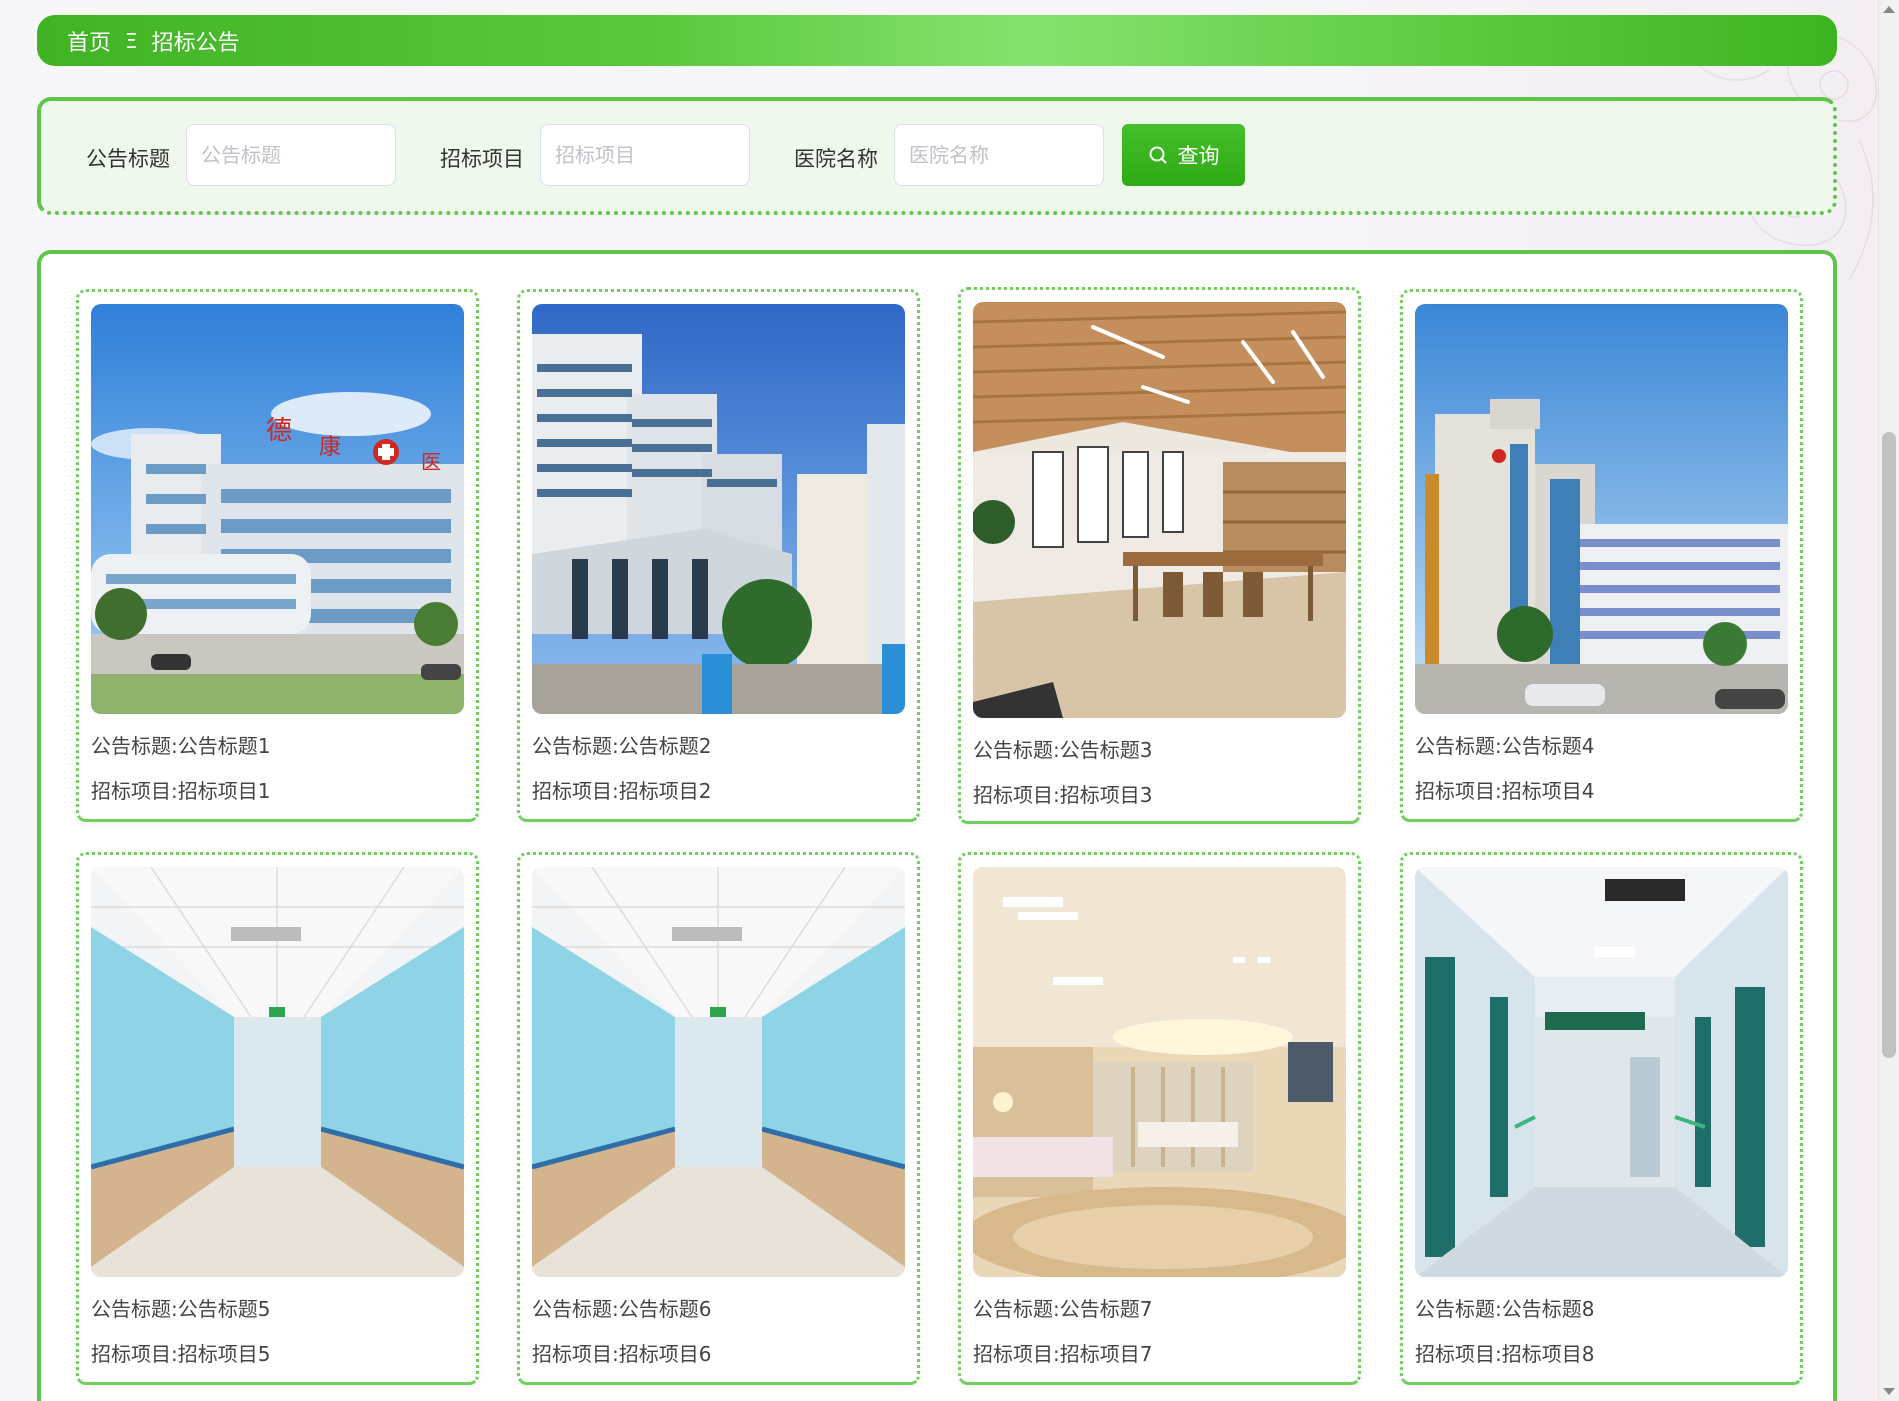 The height and width of the screenshot is (1401, 1899). I want to click on hospital-ward-interior-image, so click(1159, 1072).